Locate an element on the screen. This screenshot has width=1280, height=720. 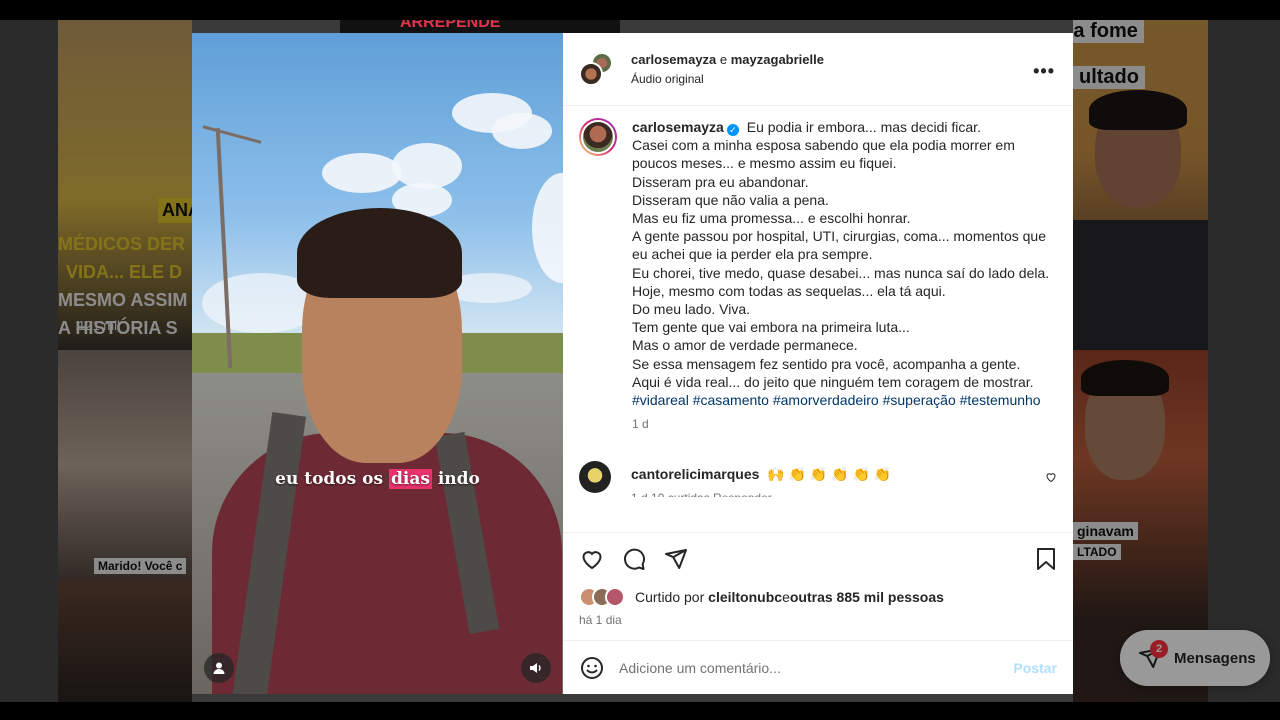
paper-plane-icon is located at coordinates (676, 559).